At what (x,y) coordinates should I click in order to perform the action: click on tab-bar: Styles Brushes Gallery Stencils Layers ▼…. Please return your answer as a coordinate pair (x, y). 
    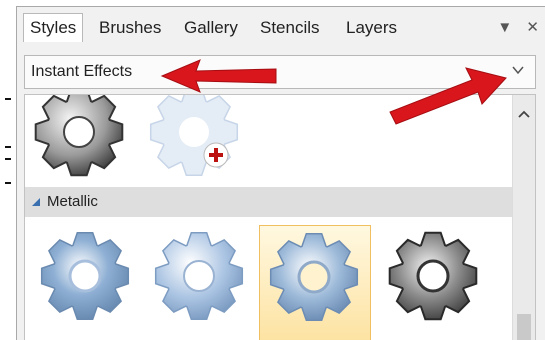
    Looking at the image, I should click on (281, 26).